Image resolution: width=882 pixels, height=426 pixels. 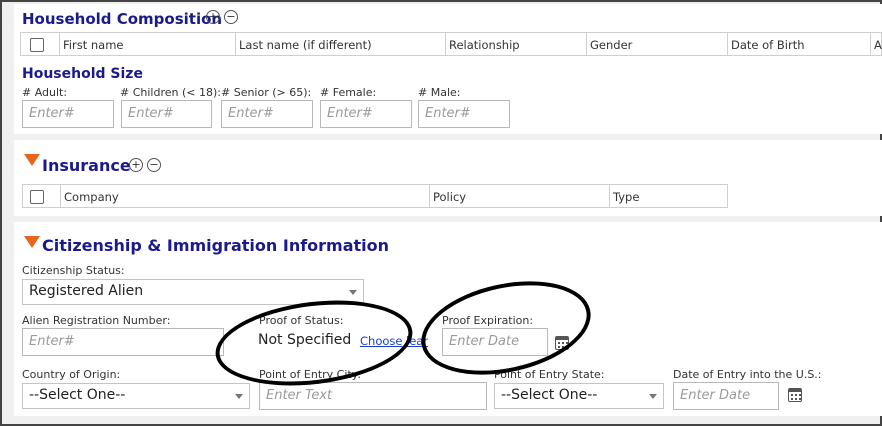 What do you see at coordinates (122, 19) in the screenshot?
I see `household-composition-title: Household Composition` at bounding box center [122, 19].